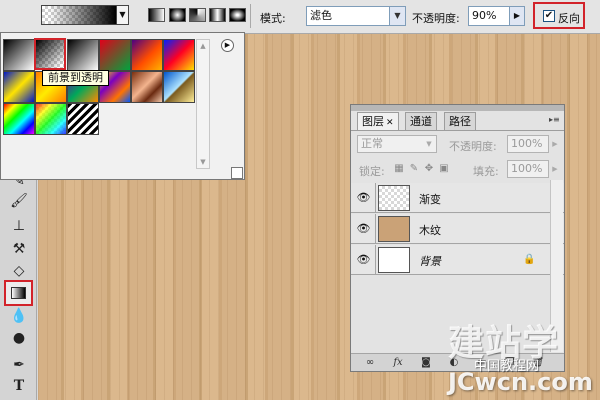 This screenshot has width=600, height=400. Describe the element at coordinates (356, 16) in the screenshot. I see `mode-select: 滤色 ▼` at that location.